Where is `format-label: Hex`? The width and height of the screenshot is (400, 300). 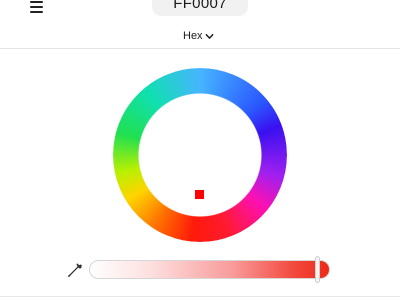 format-label: Hex is located at coordinates (193, 36).